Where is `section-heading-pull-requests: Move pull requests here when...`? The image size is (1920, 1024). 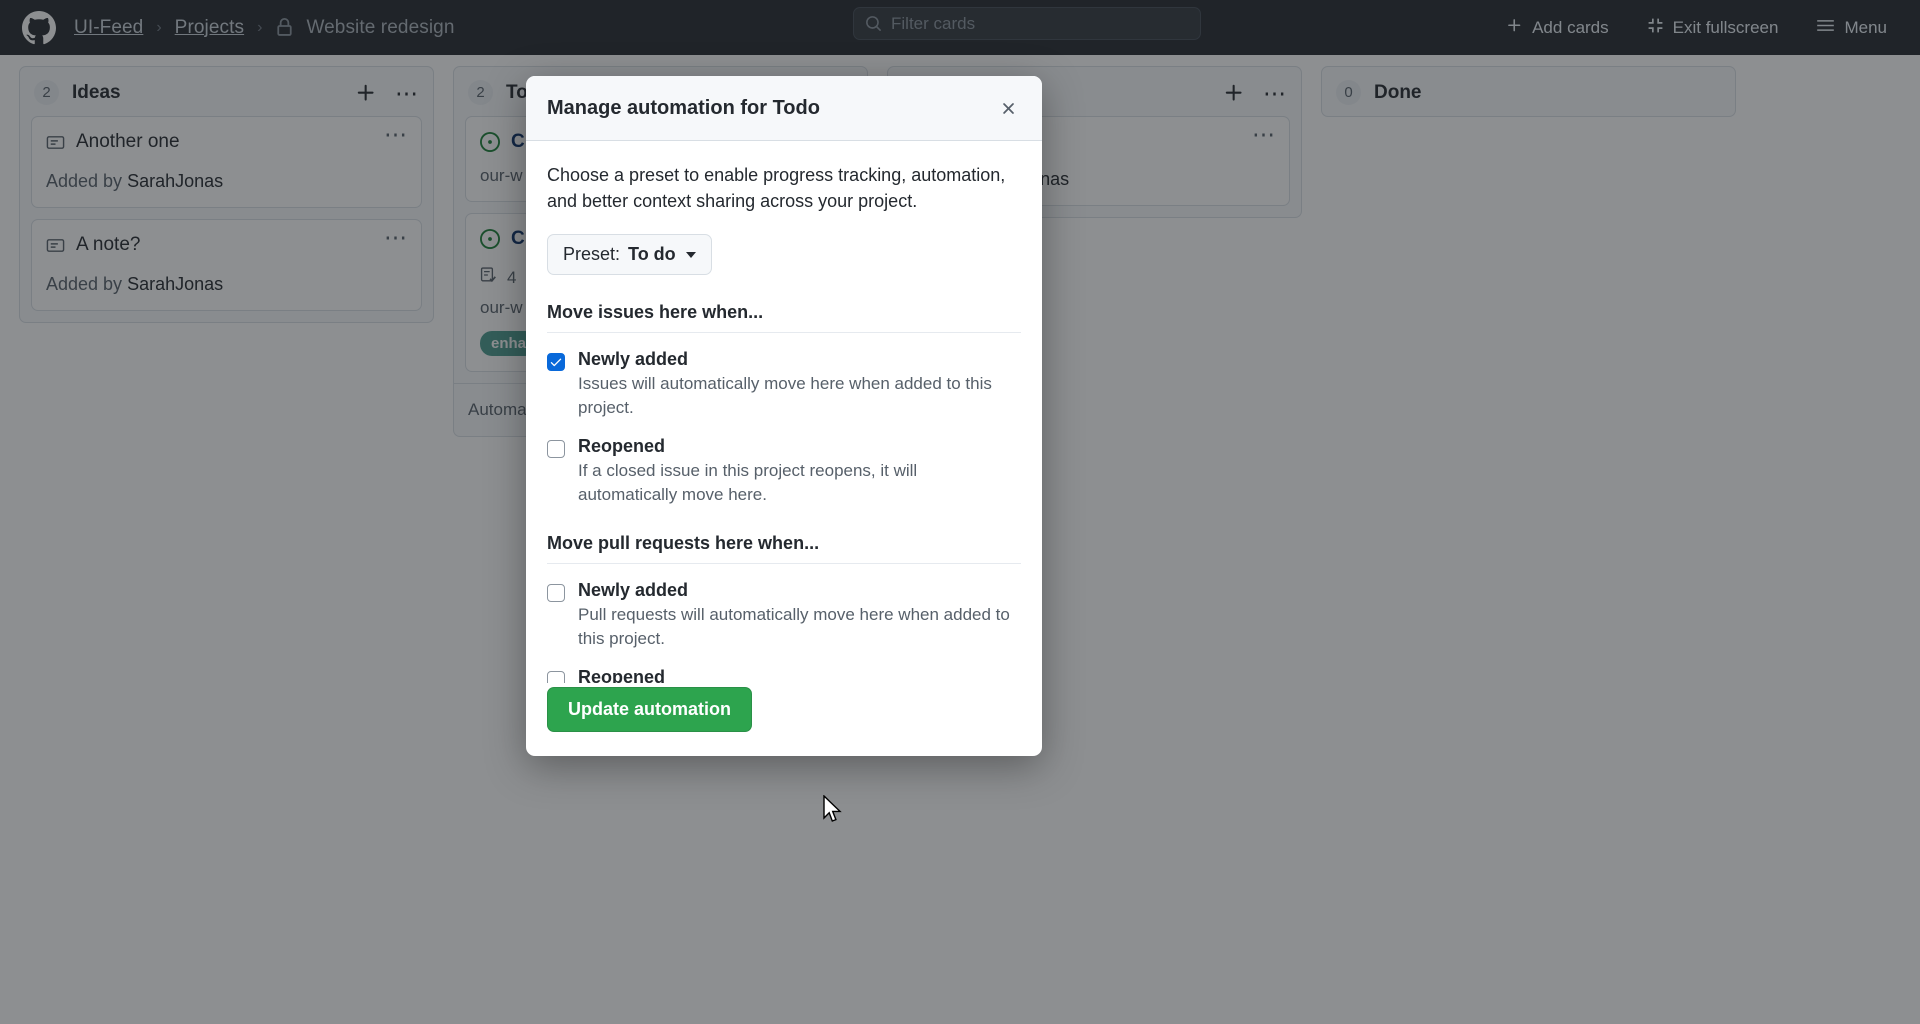 section-heading-pull-requests: Move pull requests here when... is located at coordinates (784, 549).